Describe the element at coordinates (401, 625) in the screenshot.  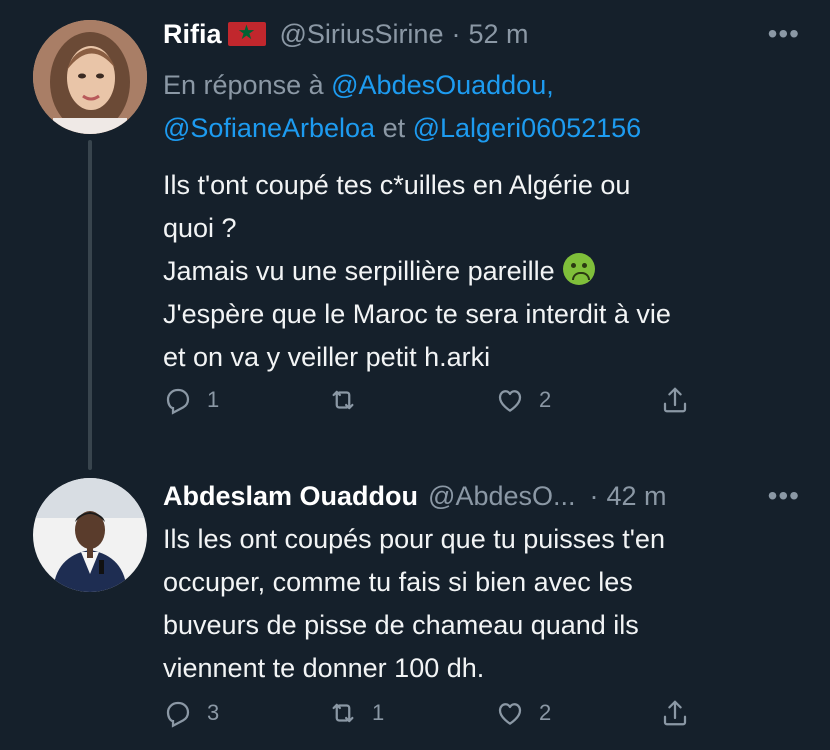
I see `tweet-line: buveurs de pisse de chameau quand ils` at that location.